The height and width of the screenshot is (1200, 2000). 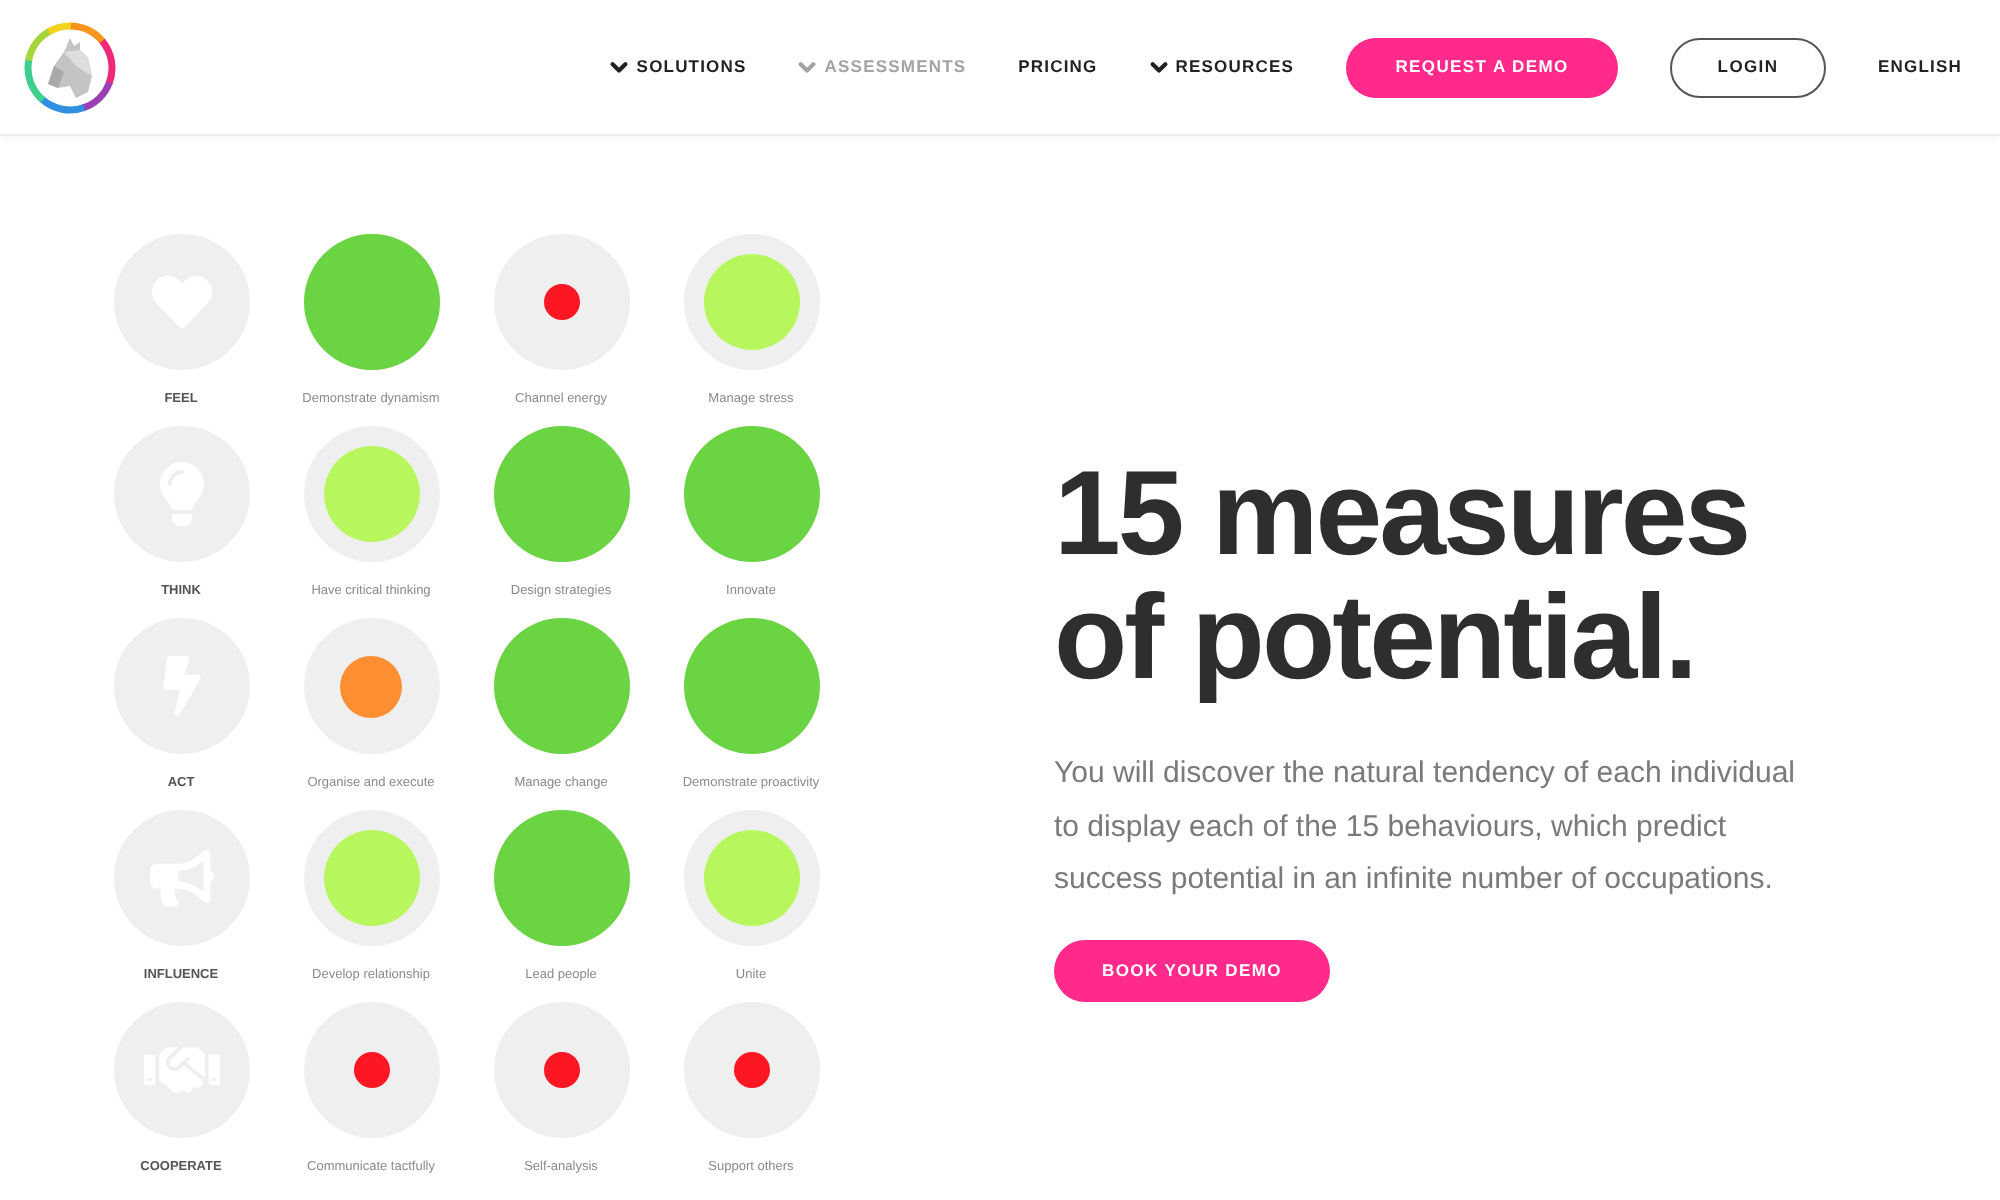 What do you see at coordinates (1426, 827) in the screenshot?
I see `hero-description: You will discover the natural tendency of each individual to display each of the 15 behaviours, which predict success potential in an infinite number of occupations.` at bounding box center [1426, 827].